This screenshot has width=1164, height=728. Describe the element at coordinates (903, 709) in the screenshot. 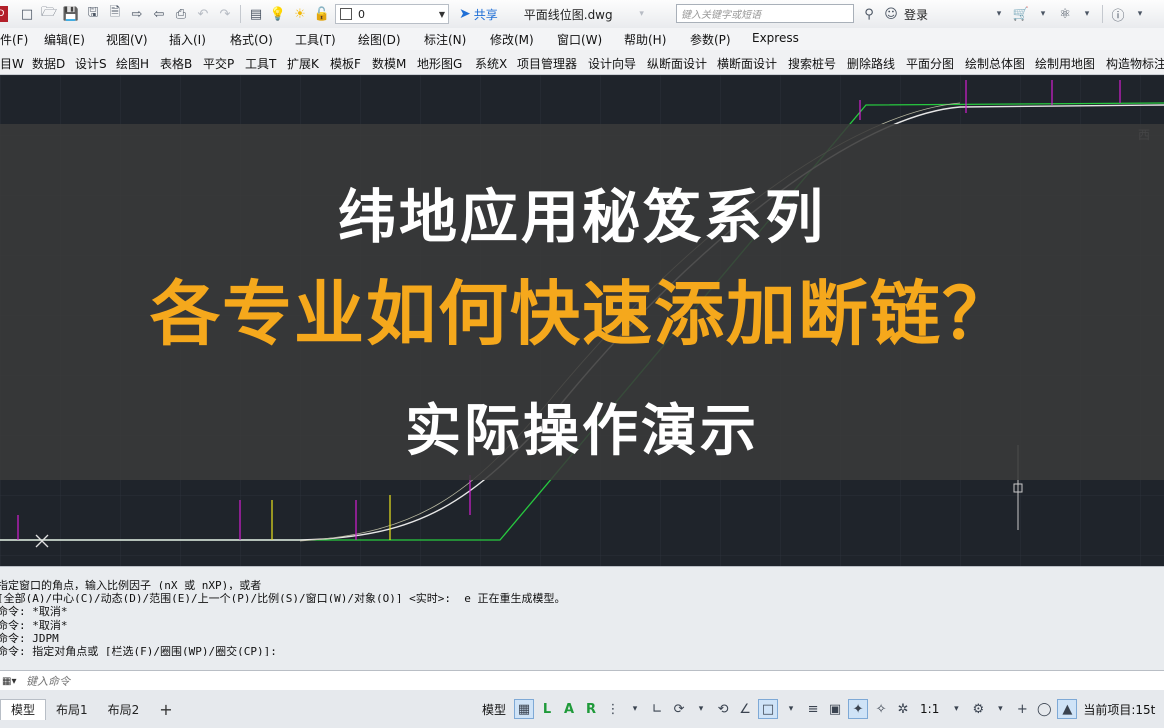

I see `annotation-scale-icon: ✲` at that location.